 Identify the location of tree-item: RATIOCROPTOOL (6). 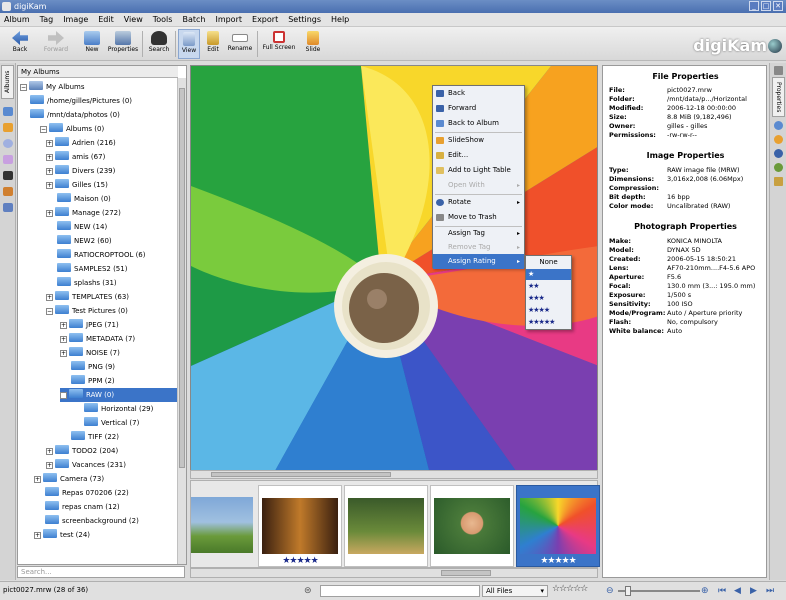
(101, 255).